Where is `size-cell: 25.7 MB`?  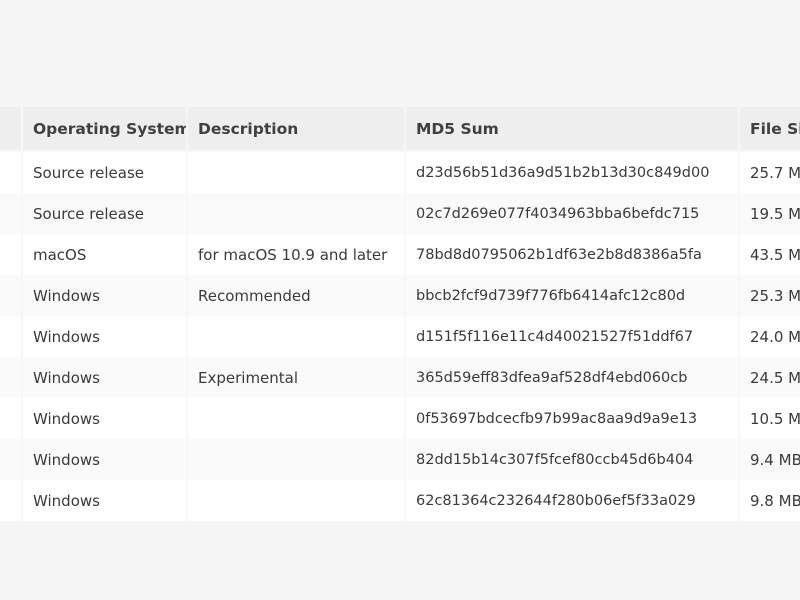
size-cell: 25.7 MB is located at coordinates (770, 172).